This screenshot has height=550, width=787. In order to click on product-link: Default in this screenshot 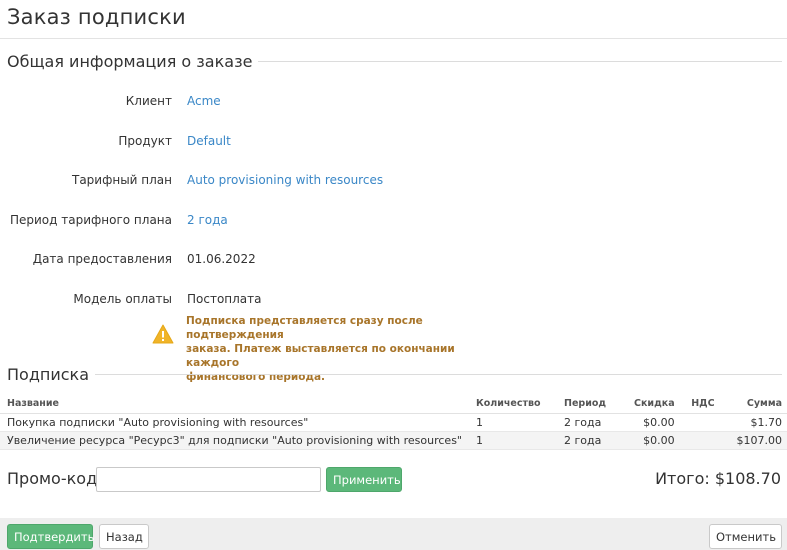, I will do `click(209, 141)`.